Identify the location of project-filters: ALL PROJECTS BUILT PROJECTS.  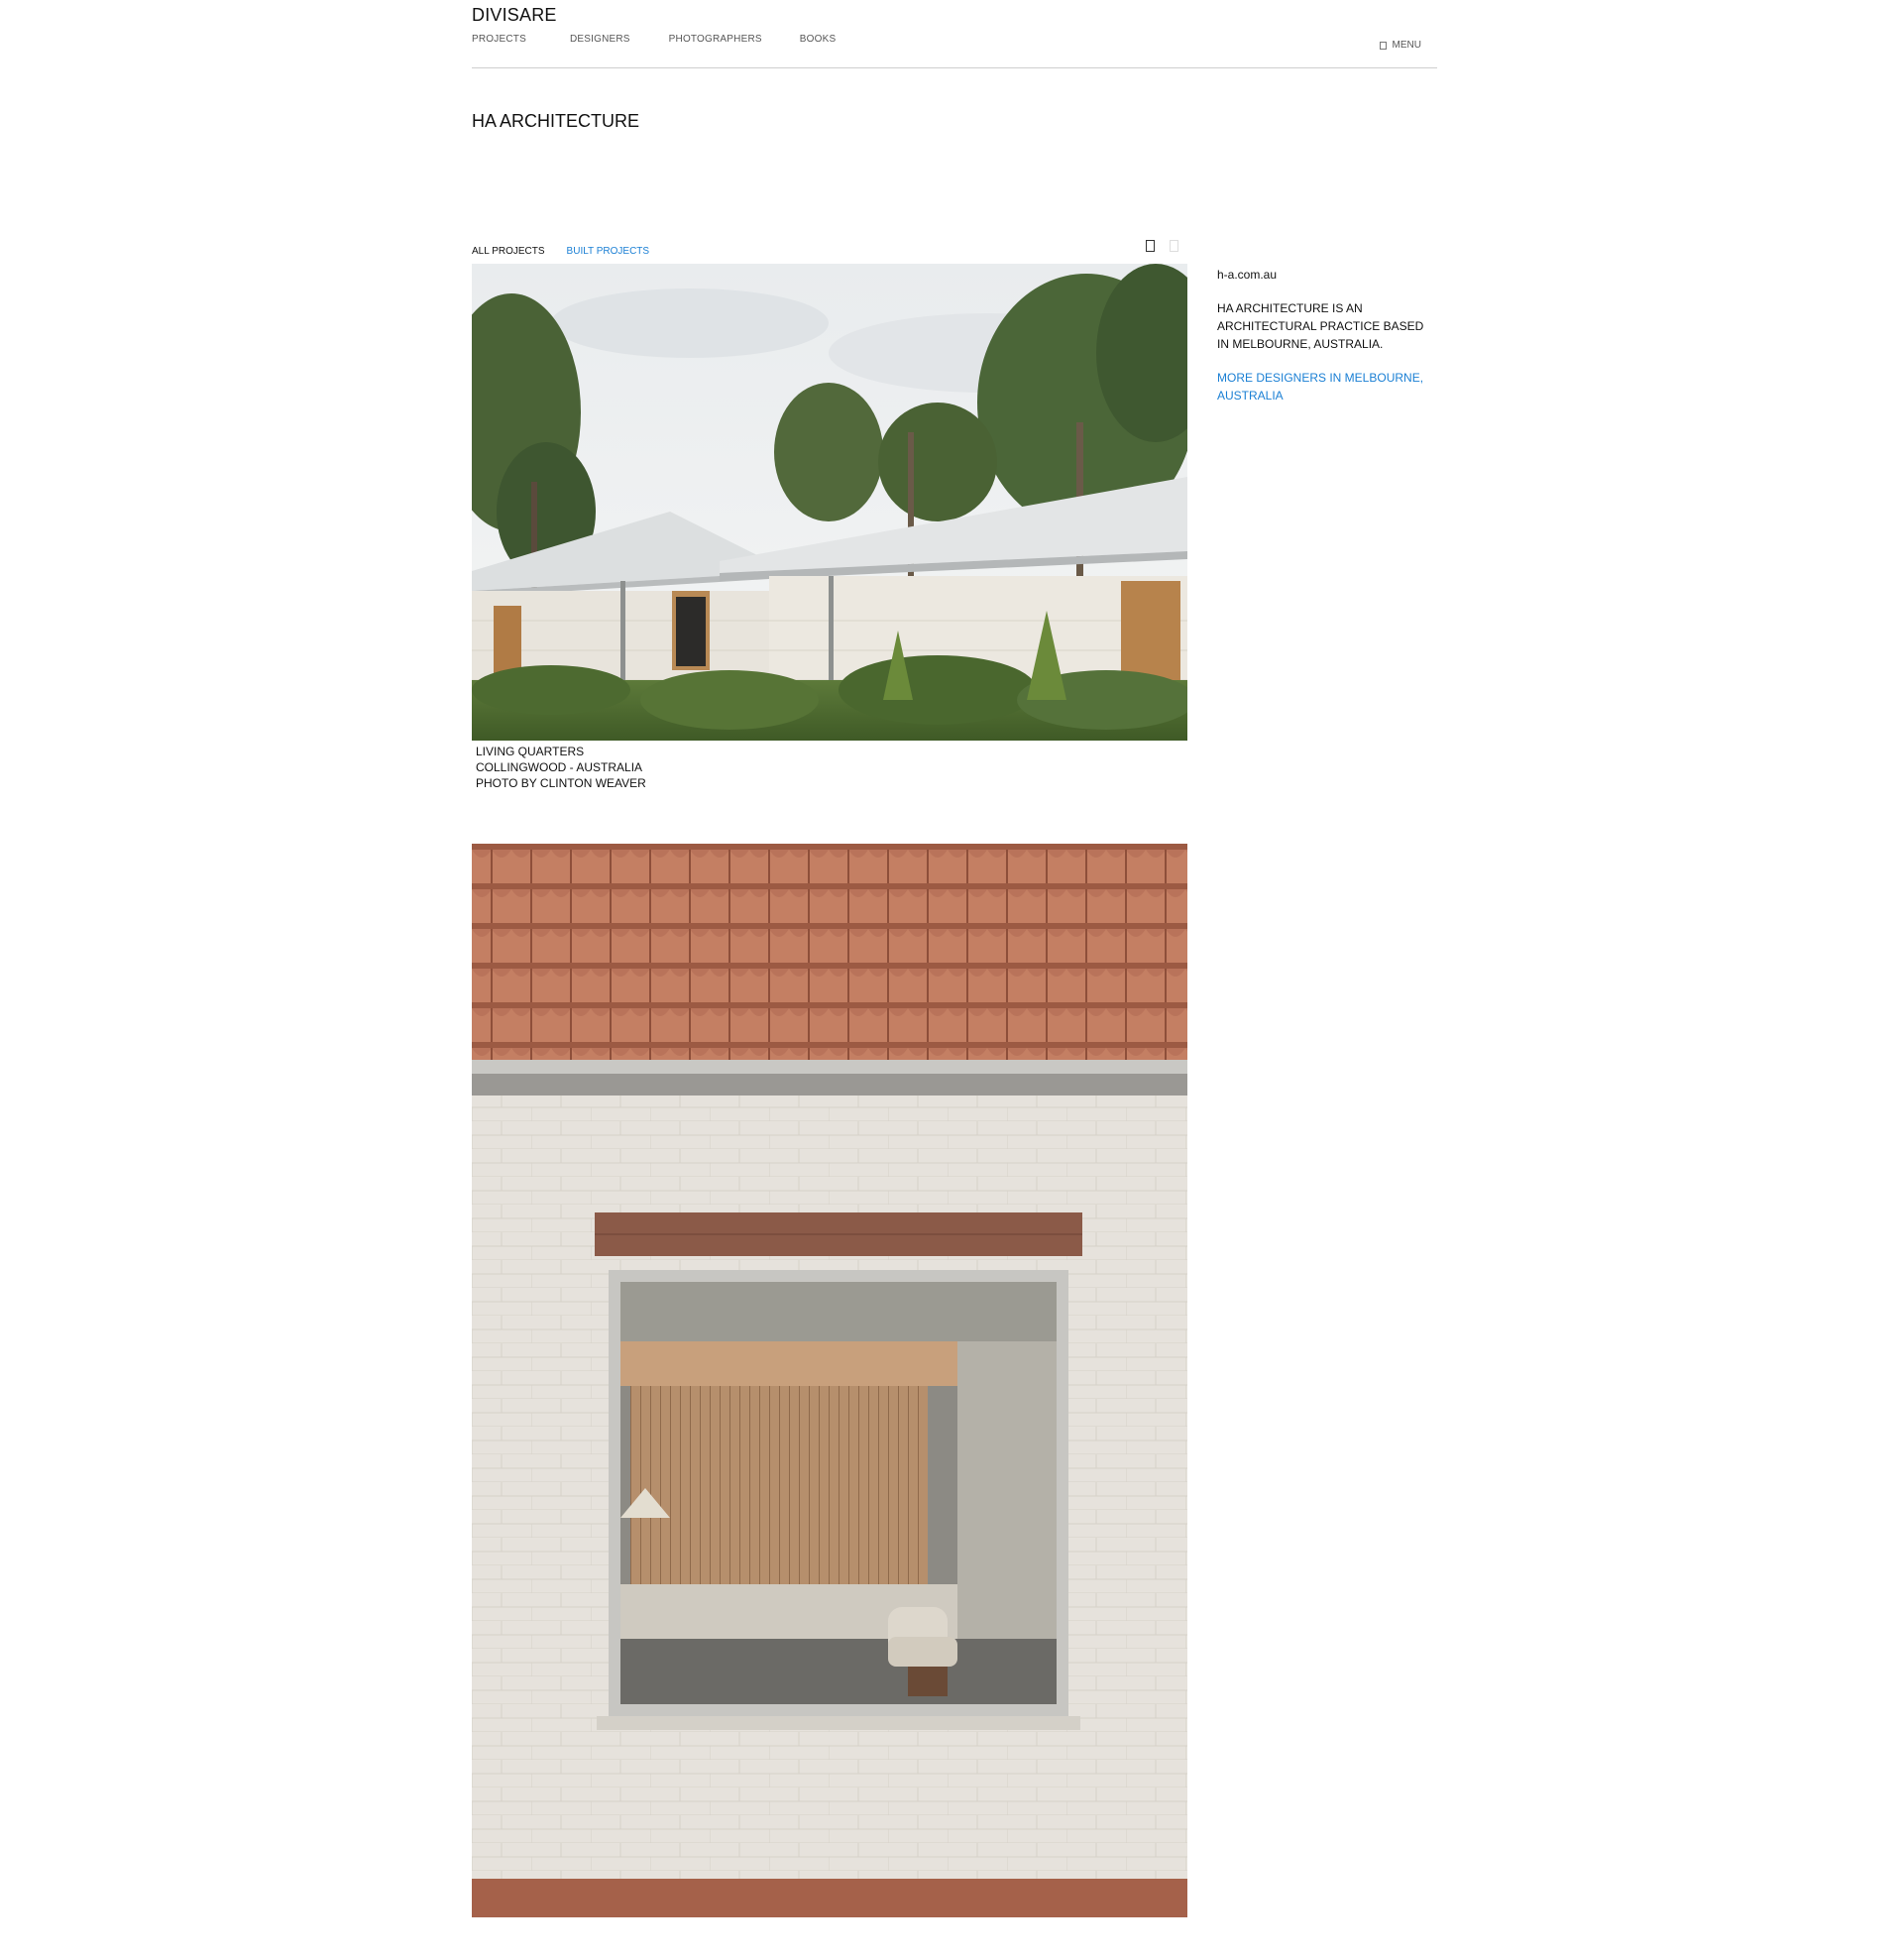
(560, 251).